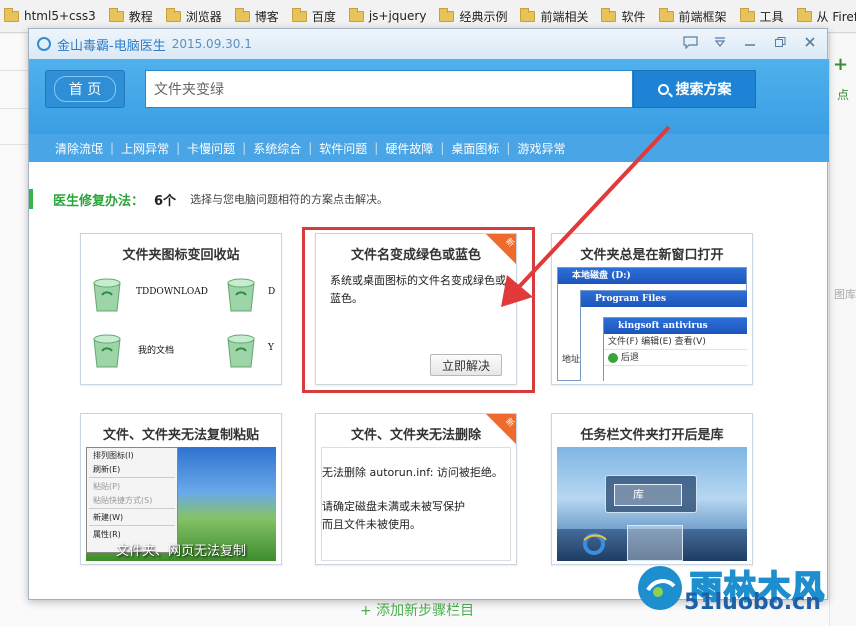 Image resolution: width=856 pixels, height=626 pixels. What do you see at coordinates (840, 64) in the screenshot?
I see `plus-icon: +` at bounding box center [840, 64].